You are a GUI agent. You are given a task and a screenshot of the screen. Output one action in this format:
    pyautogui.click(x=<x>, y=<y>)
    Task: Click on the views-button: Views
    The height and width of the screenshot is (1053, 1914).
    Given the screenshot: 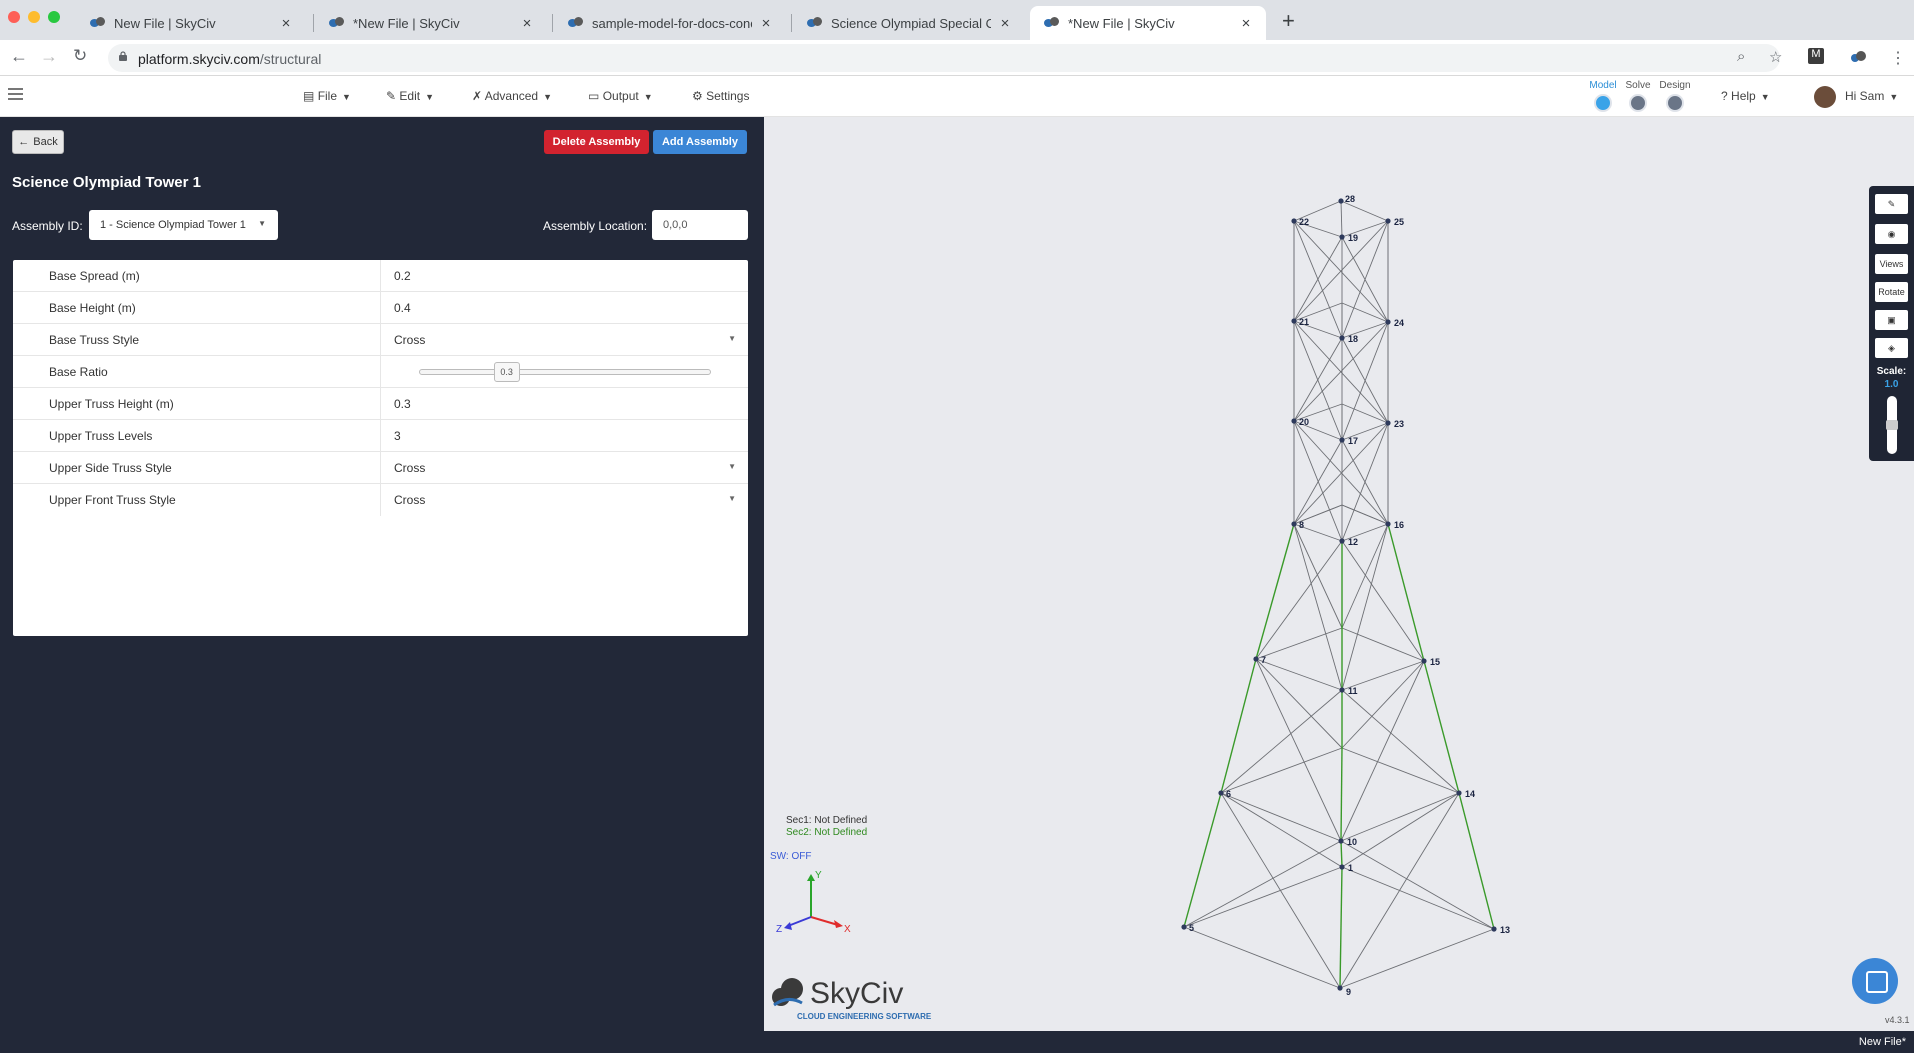 What is the action you would take?
    pyautogui.click(x=1891, y=264)
    